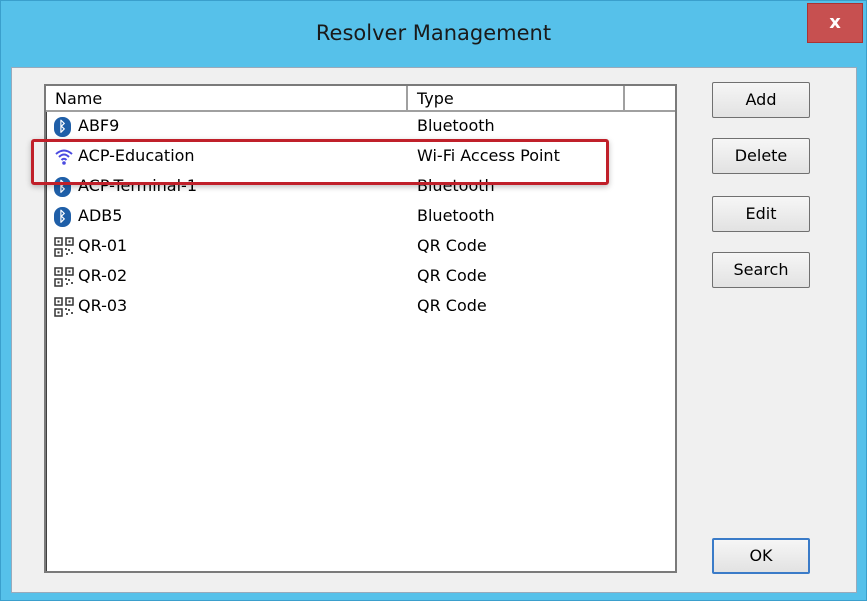 The image size is (867, 601). What do you see at coordinates (103, 275) in the screenshot?
I see `resolver-name: QR-02` at bounding box center [103, 275].